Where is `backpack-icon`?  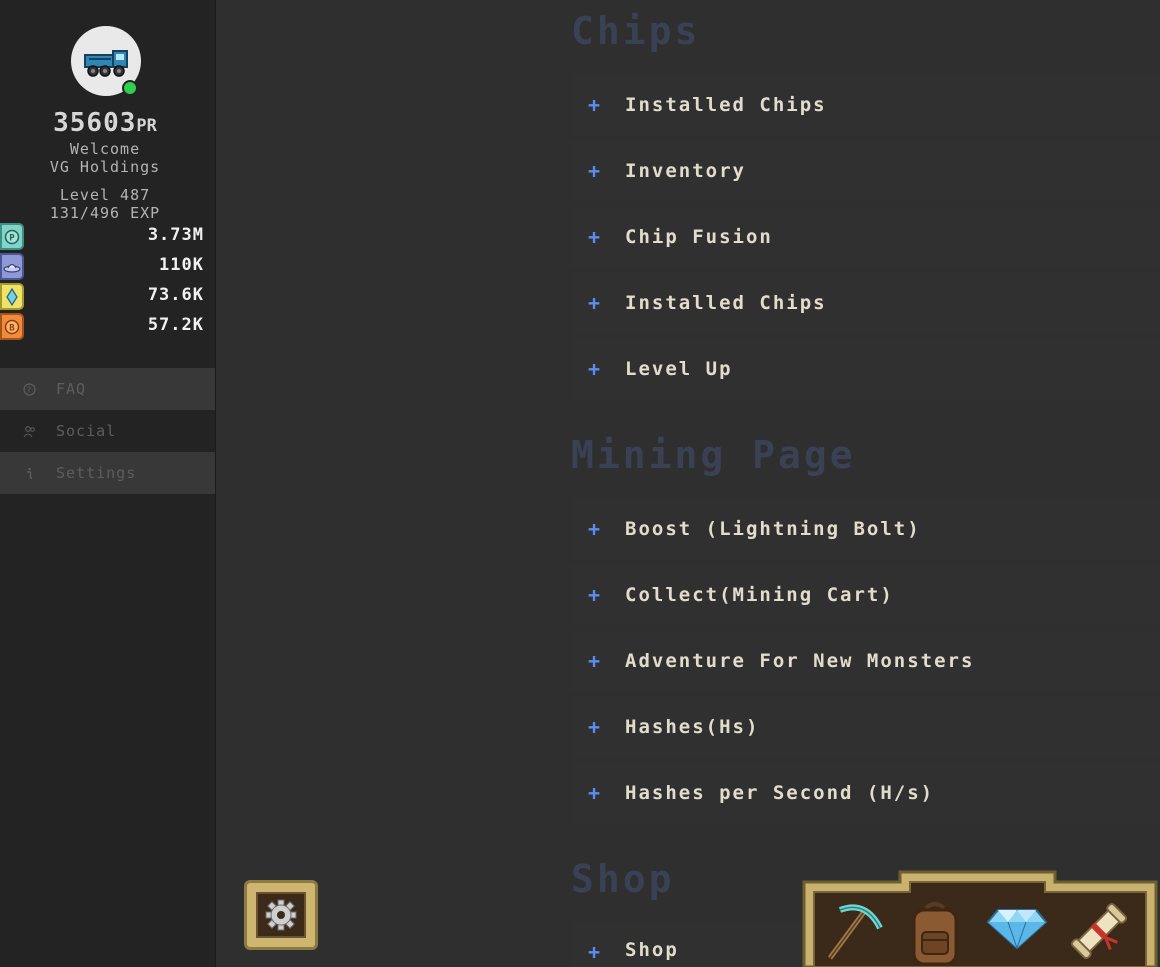 backpack-icon is located at coordinates (935, 934).